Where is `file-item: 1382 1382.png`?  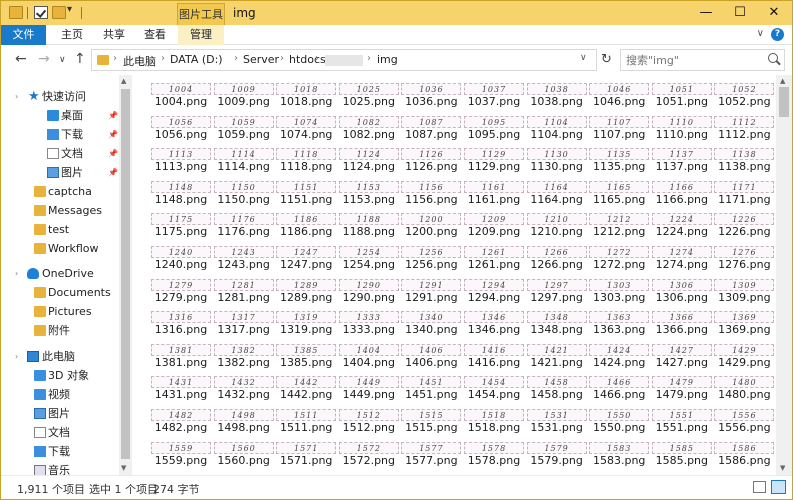
file-item: 1382 1382.png is located at coordinates (244, 356).